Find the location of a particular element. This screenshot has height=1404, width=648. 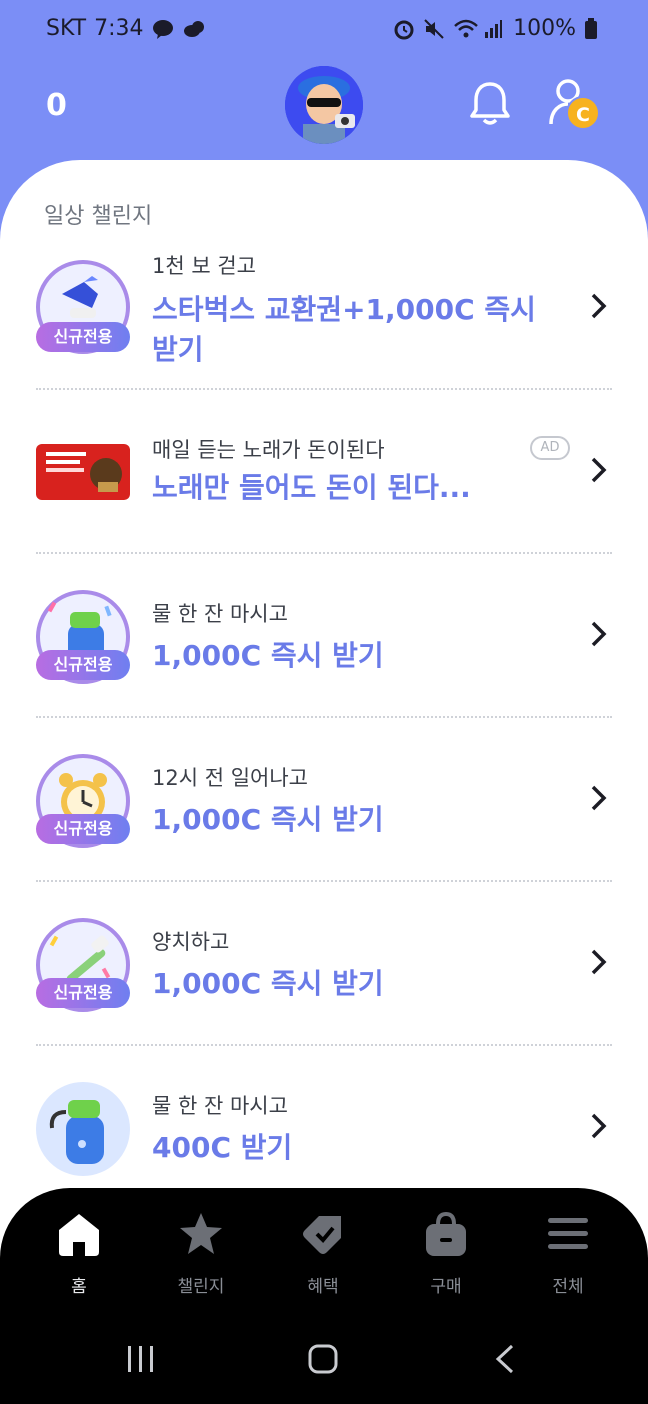

nav-label: 챌린지 is located at coordinates (201, 1287).